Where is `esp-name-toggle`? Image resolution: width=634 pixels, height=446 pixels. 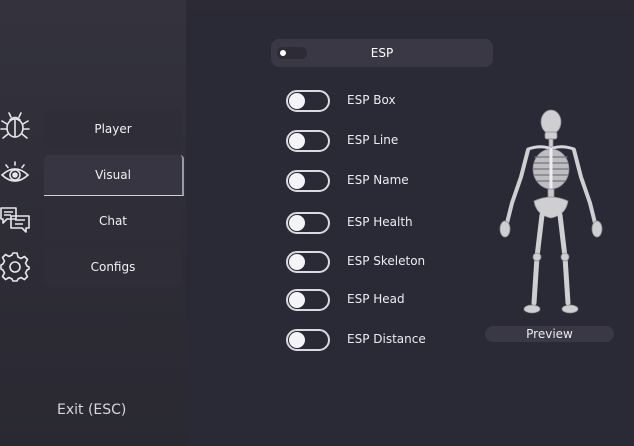 esp-name-toggle is located at coordinates (308, 181).